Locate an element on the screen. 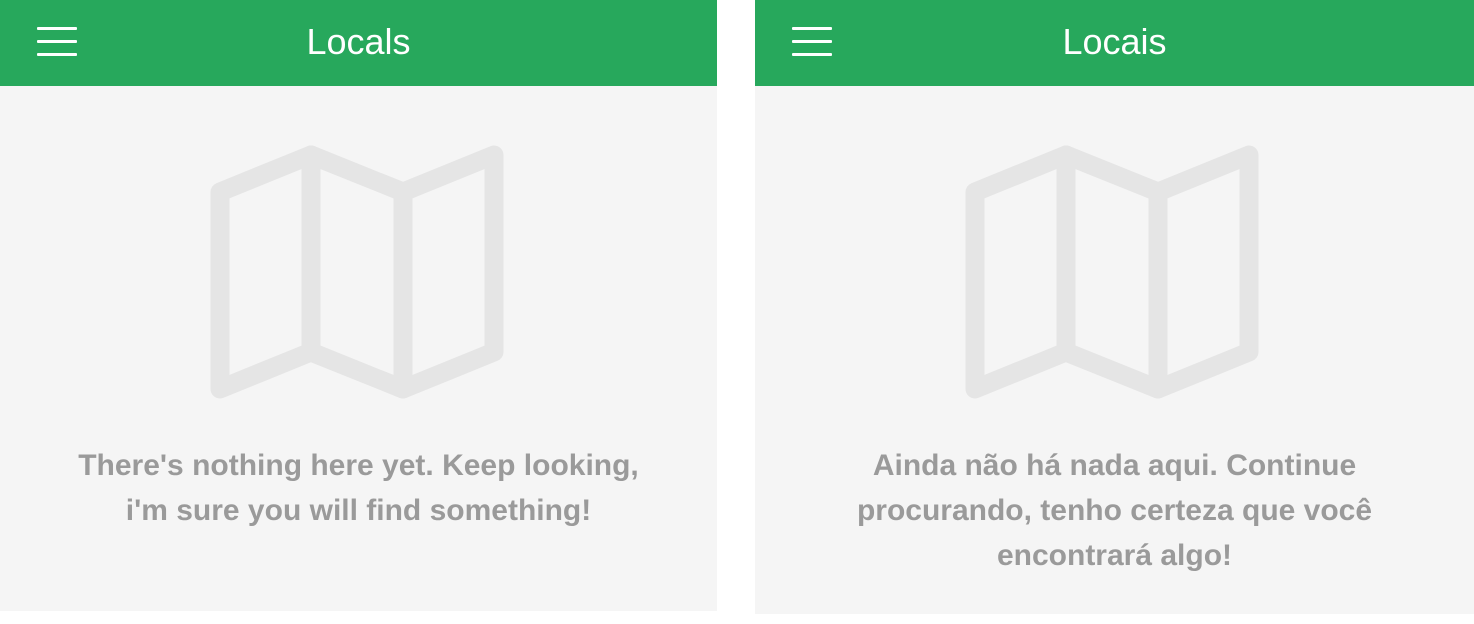 This screenshot has width=1474, height=624. page-title: Locais is located at coordinates (1114, 41).